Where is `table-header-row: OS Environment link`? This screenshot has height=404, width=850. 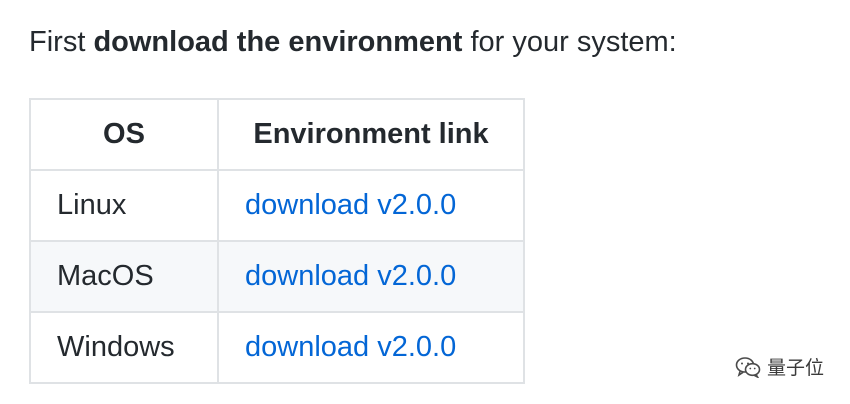
table-header-row: OS Environment link is located at coordinates (277, 134).